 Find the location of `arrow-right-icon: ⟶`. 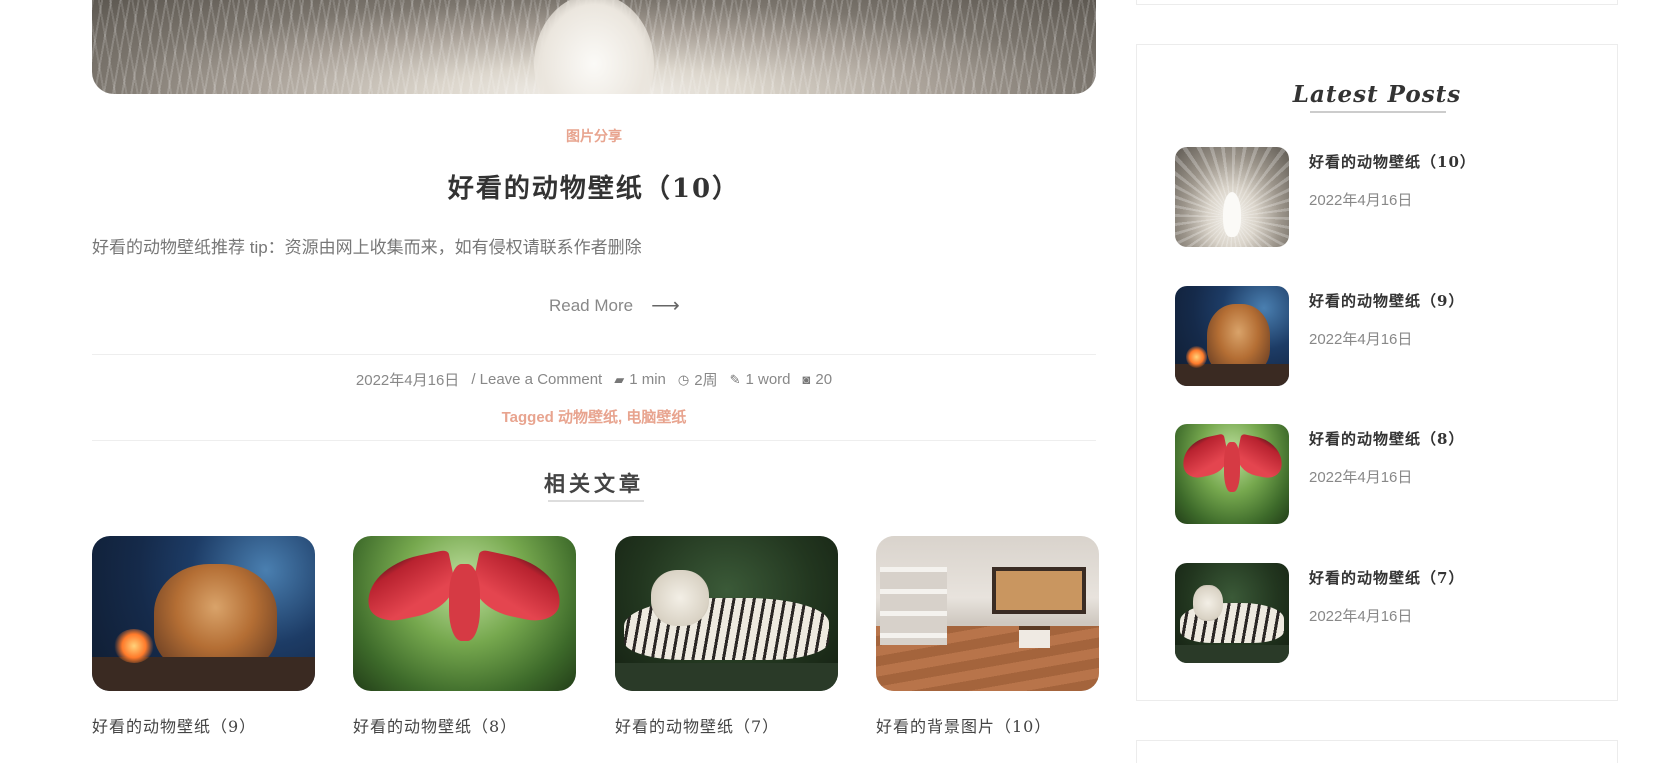

arrow-right-icon: ⟶ is located at coordinates (665, 306).